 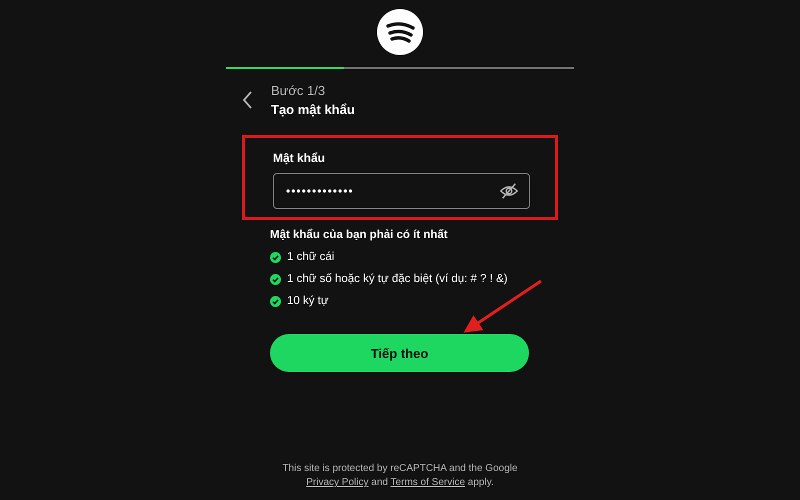 I want to click on page-title: Tạo mật khẩu, so click(x=313, y=109).